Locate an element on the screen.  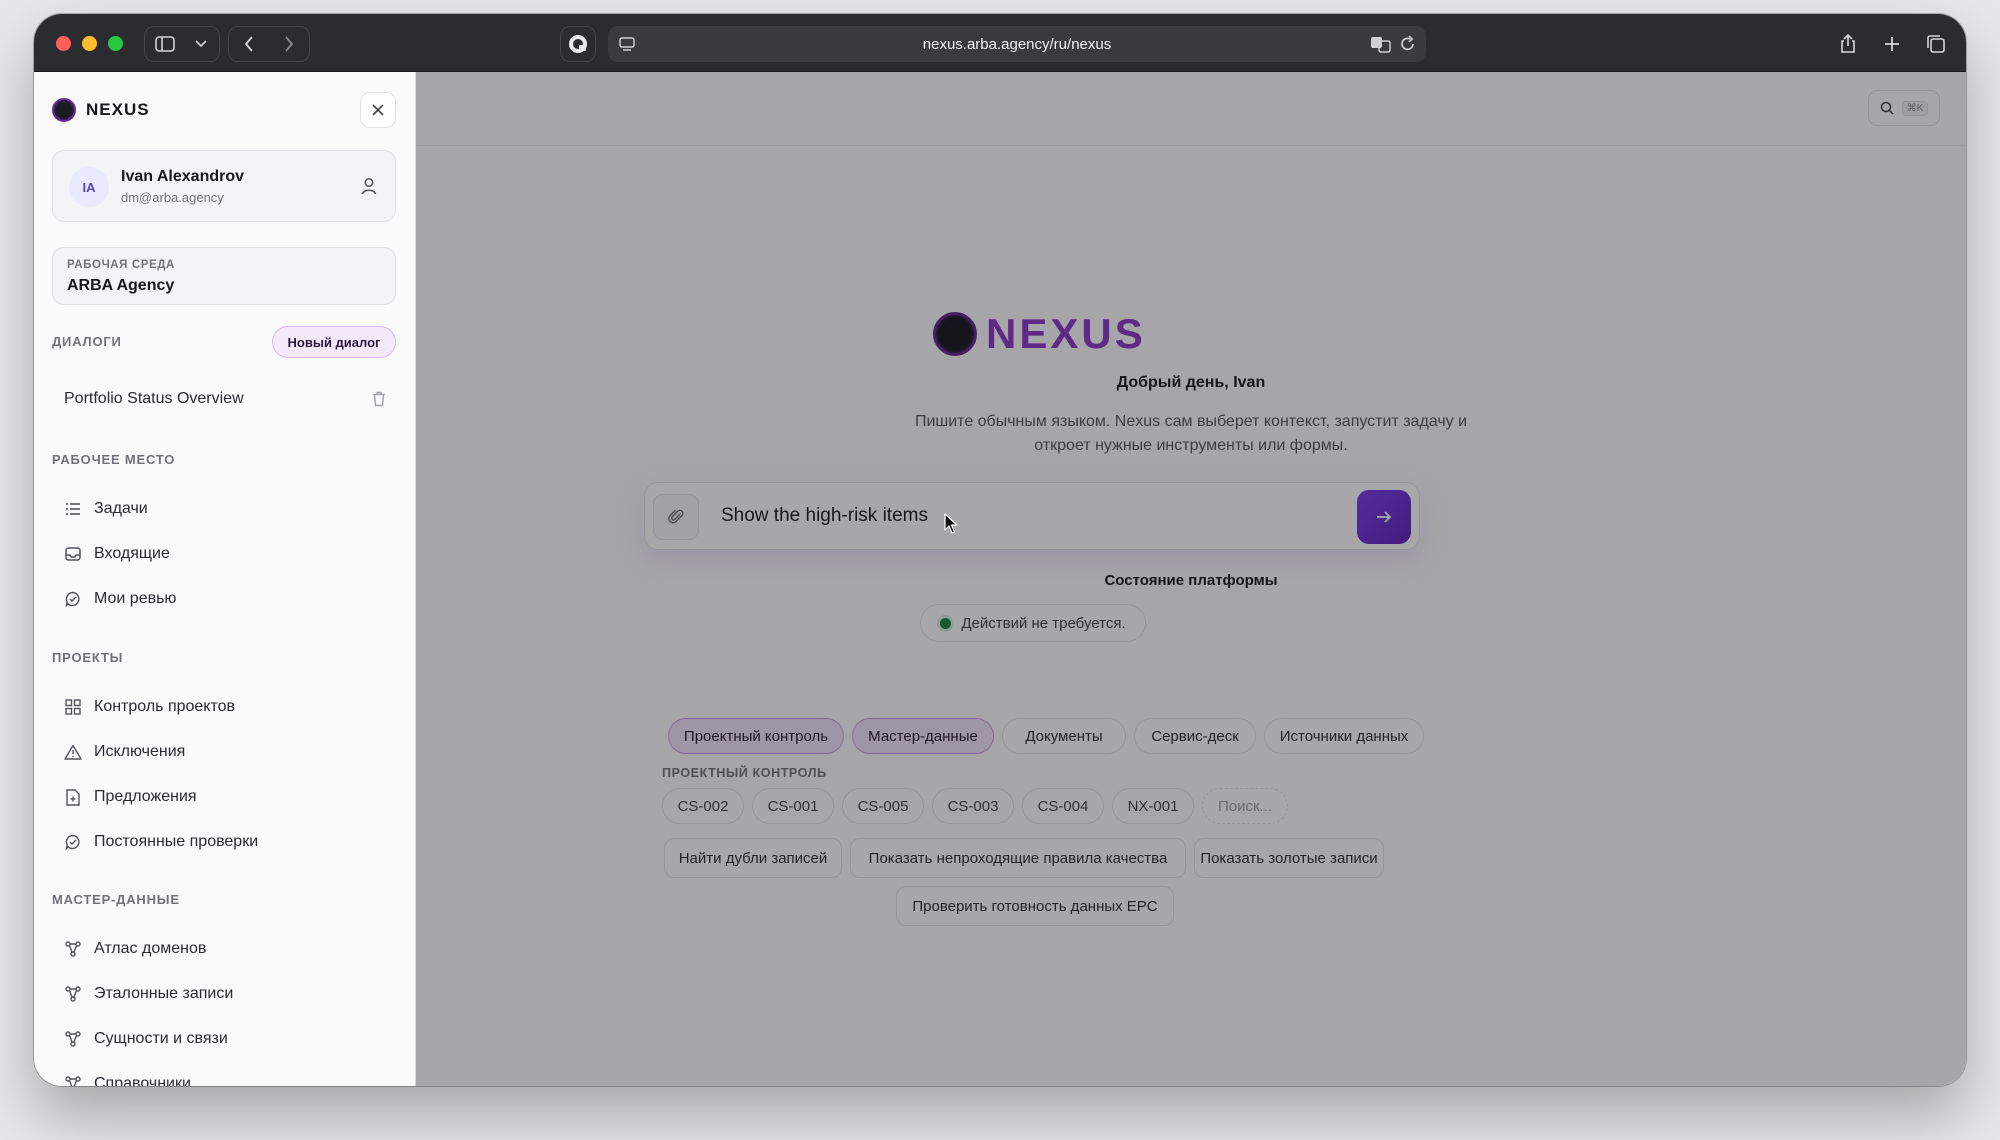
platform-status-title: Состояние платформы is located at coordinates (1191, 580).